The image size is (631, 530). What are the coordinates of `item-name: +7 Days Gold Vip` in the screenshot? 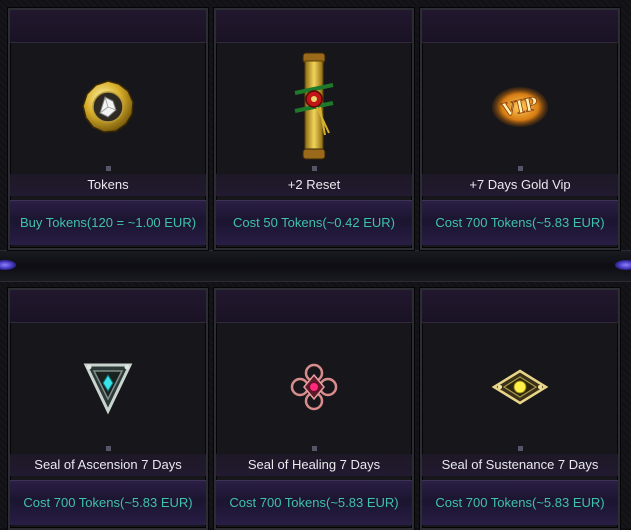 It's located at (520, 185).